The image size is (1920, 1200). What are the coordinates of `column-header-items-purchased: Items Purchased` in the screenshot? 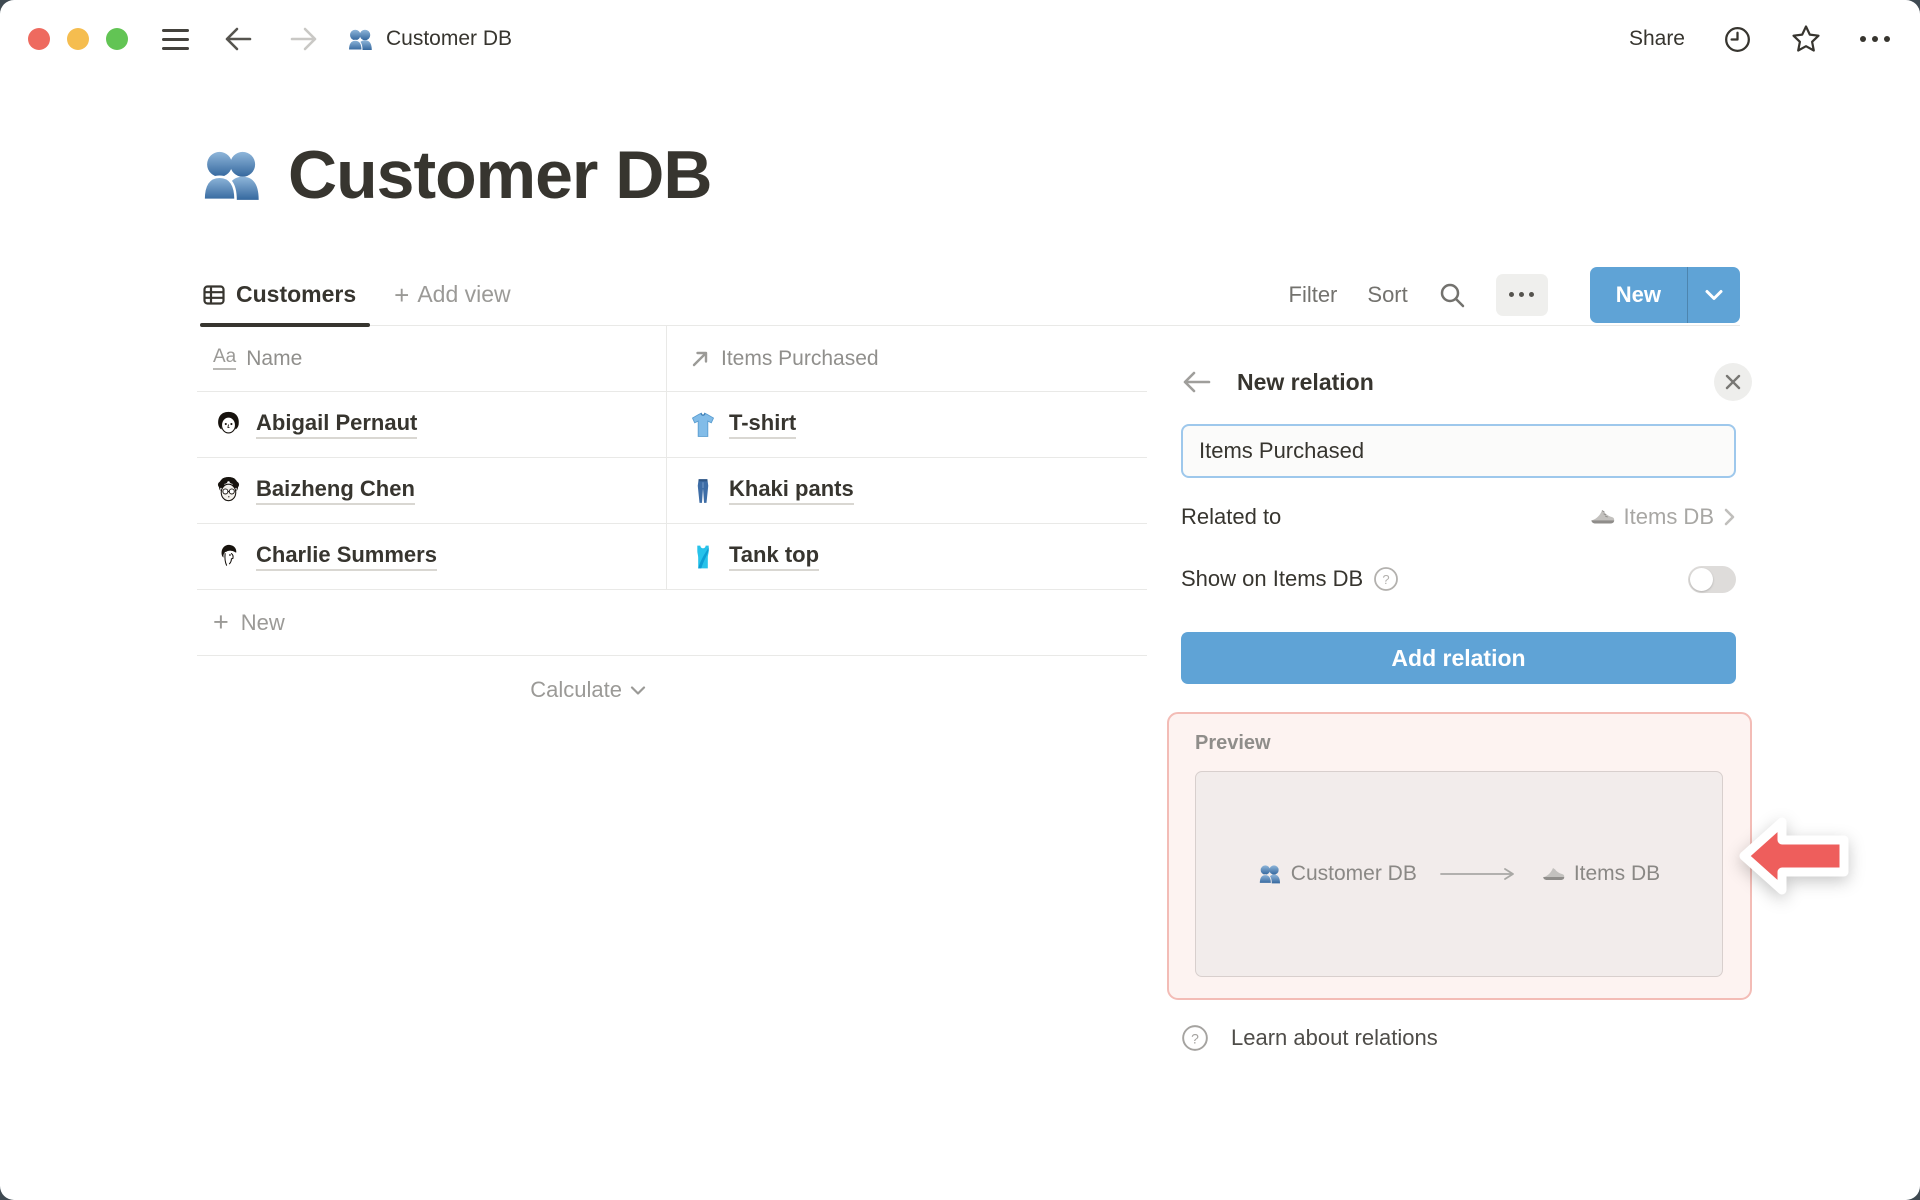 It's located at (906, 358).